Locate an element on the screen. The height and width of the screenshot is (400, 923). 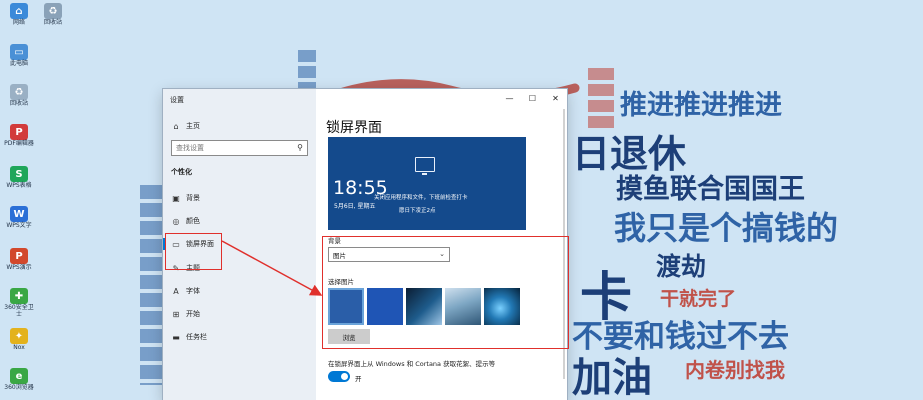
network-icon: ⌂ is located at coordinates (19, 11).